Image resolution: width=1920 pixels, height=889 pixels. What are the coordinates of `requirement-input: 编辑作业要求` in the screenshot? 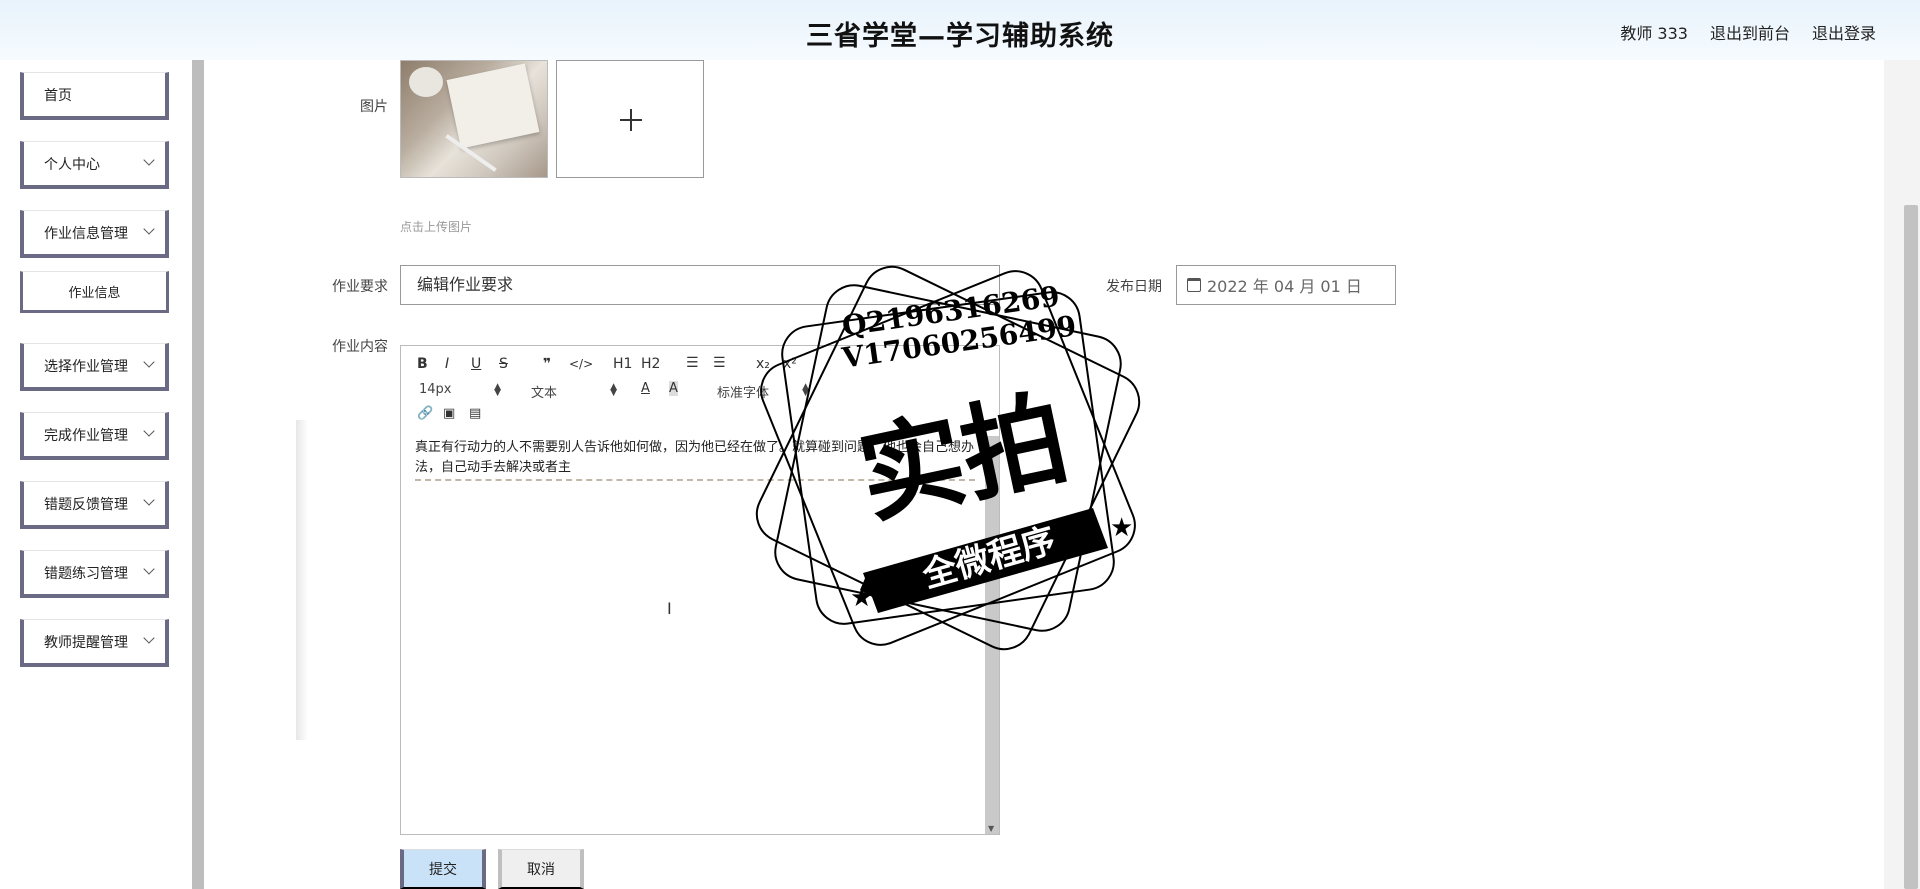 It's located at (700, 285).